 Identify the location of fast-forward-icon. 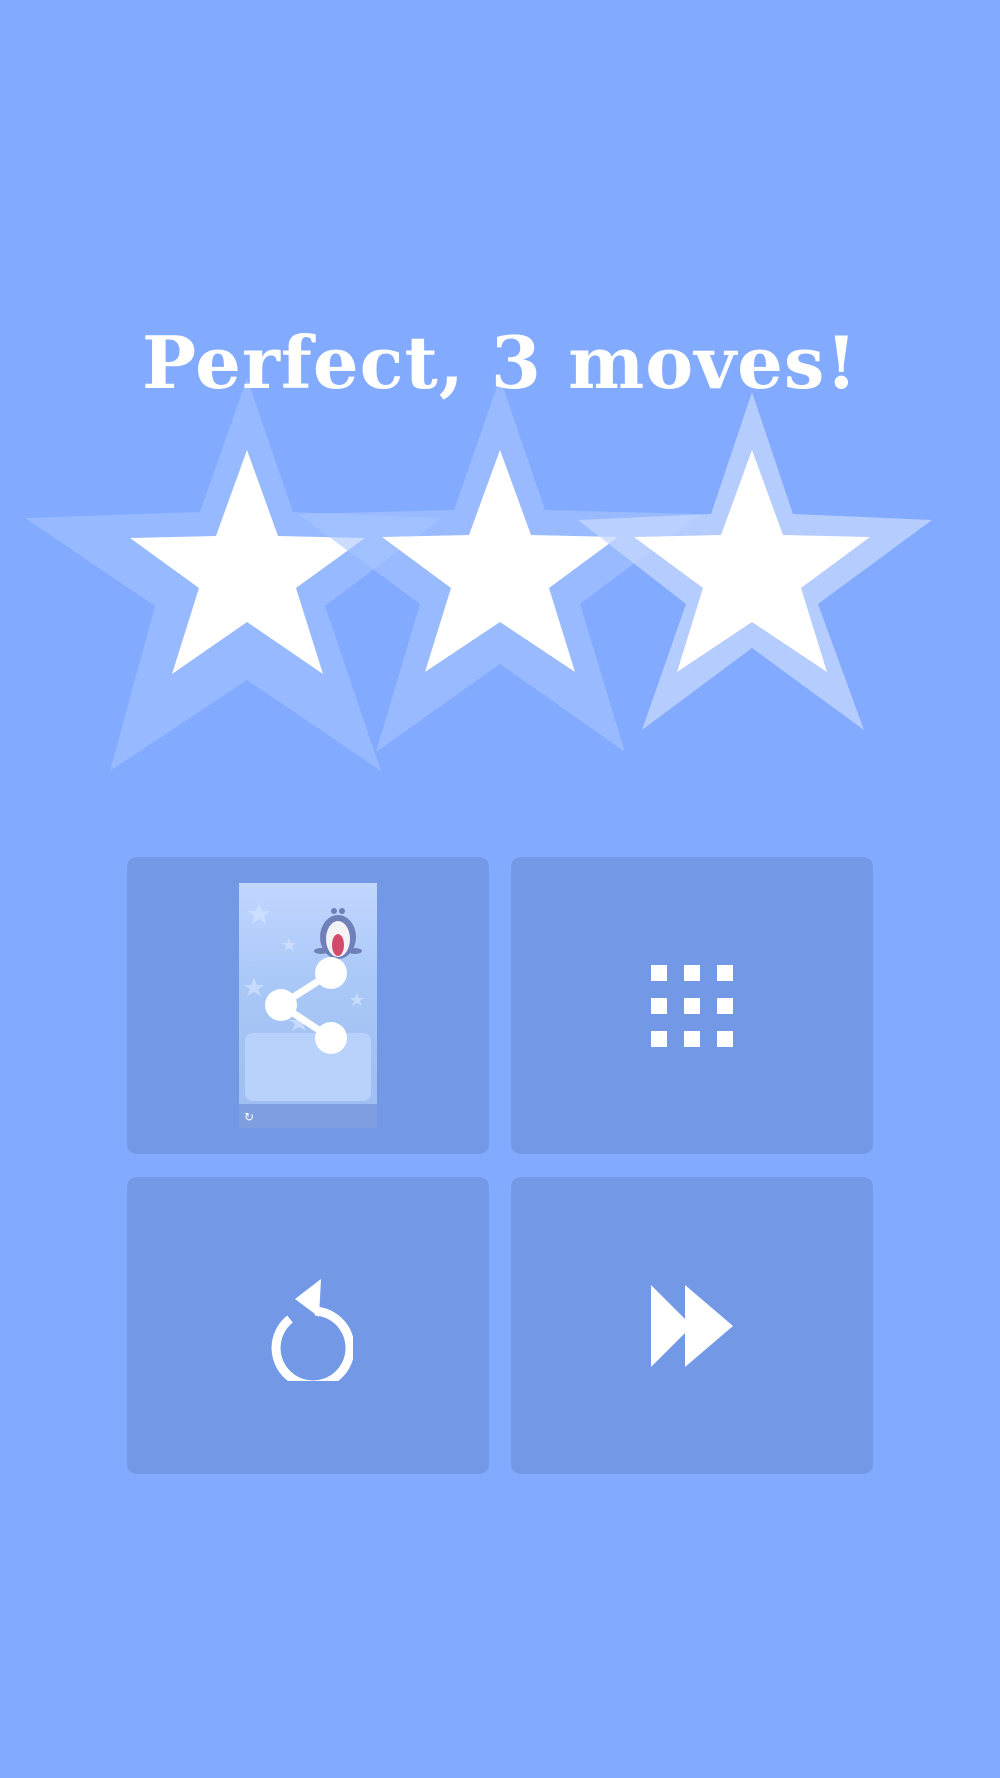
(692, 1325).